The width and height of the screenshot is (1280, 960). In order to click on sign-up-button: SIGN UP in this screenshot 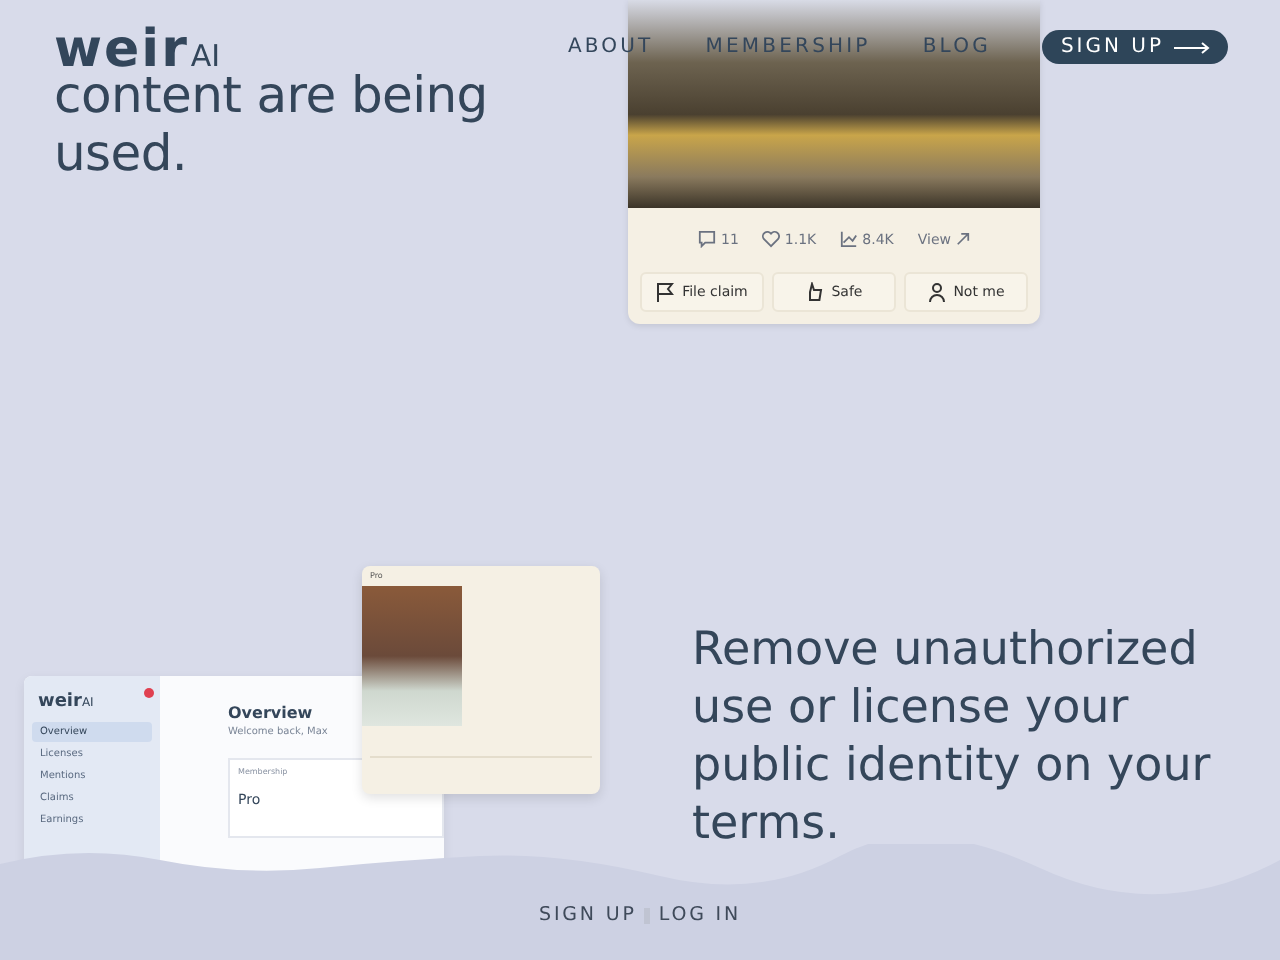, I will do `click(1135, 47)`.